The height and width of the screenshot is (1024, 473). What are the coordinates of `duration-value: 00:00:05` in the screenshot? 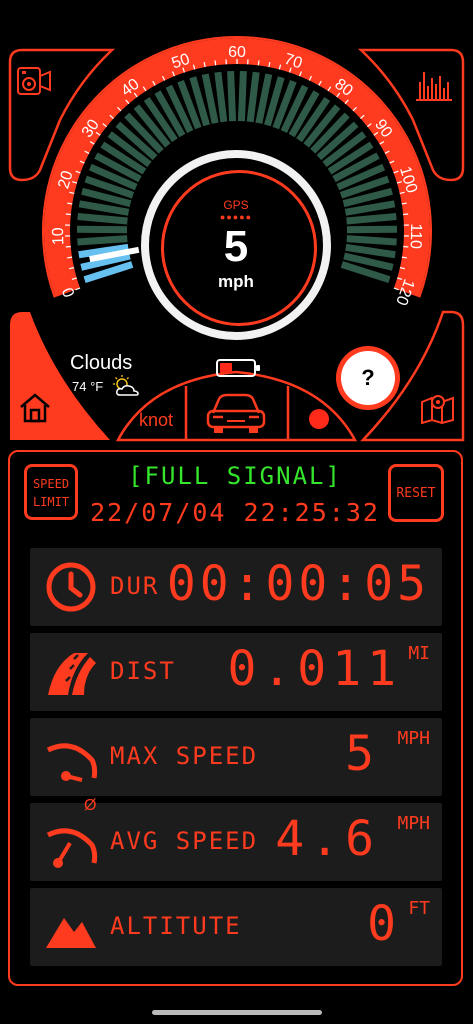 It's located at (298, 584).